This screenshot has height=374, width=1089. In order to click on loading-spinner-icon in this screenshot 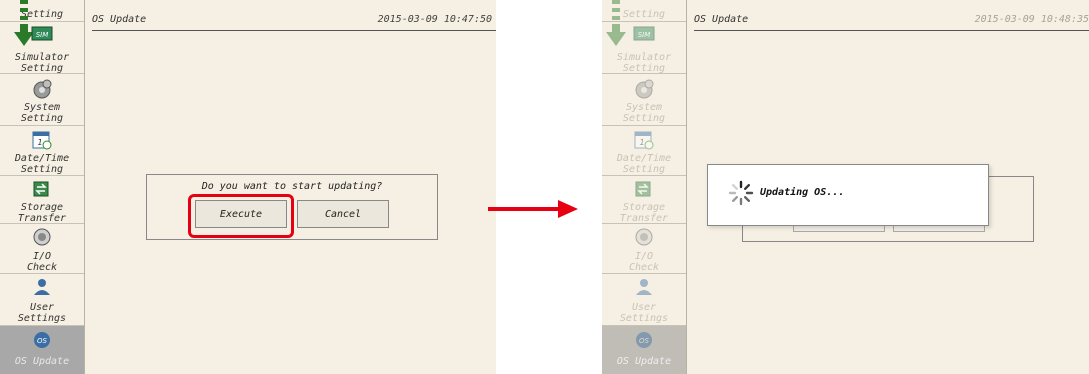, I will do `click(741, 193)`.